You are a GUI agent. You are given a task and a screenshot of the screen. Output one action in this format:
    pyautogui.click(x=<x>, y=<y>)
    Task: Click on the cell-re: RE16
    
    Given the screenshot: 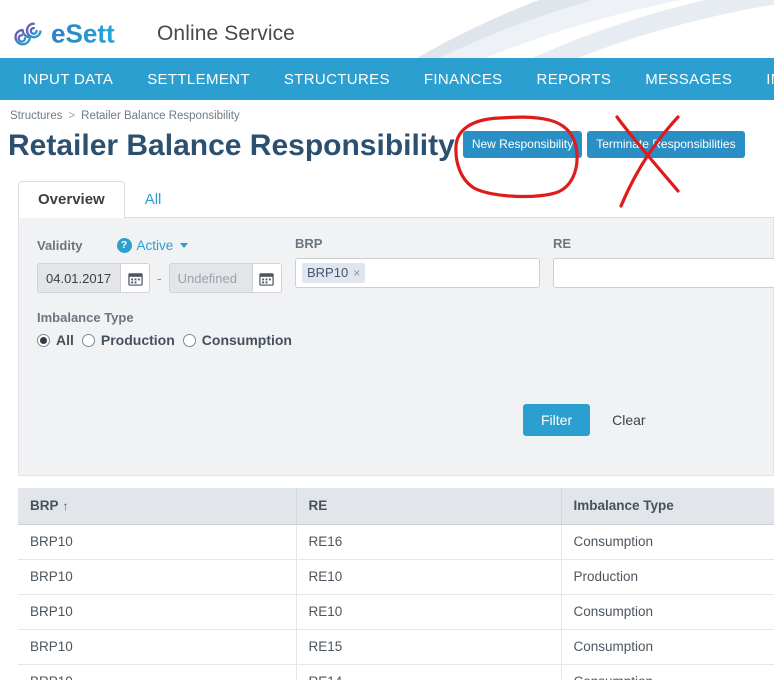 What is the action you would take?
    pyautogui.click(x=429, y=542)
    